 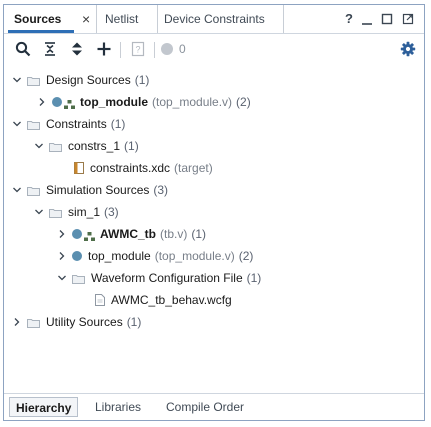 I want to click on source-properties-icon: ?, so click(x=138, y=49).